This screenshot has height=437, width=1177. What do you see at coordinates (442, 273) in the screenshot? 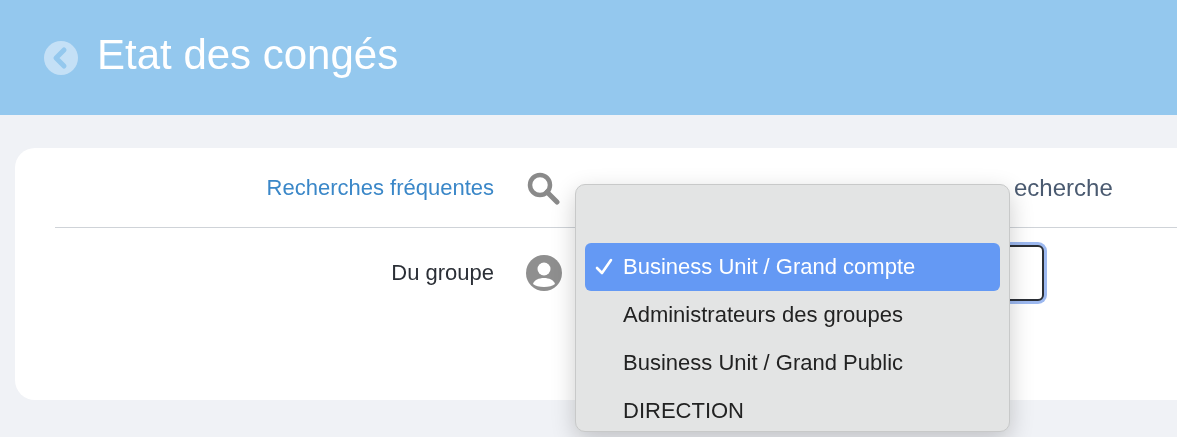
I see `field-label: Du groupe` at bounding box center [442, 273].